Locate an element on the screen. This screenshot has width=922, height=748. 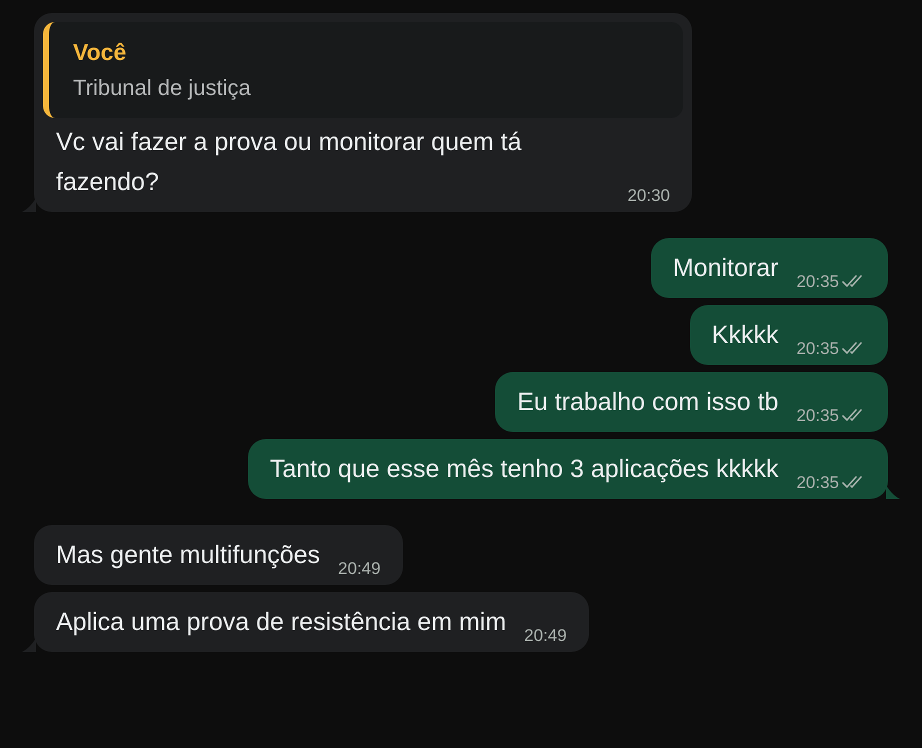
quote-text: Tribunal de justiça is located at coordinates (162, 88).